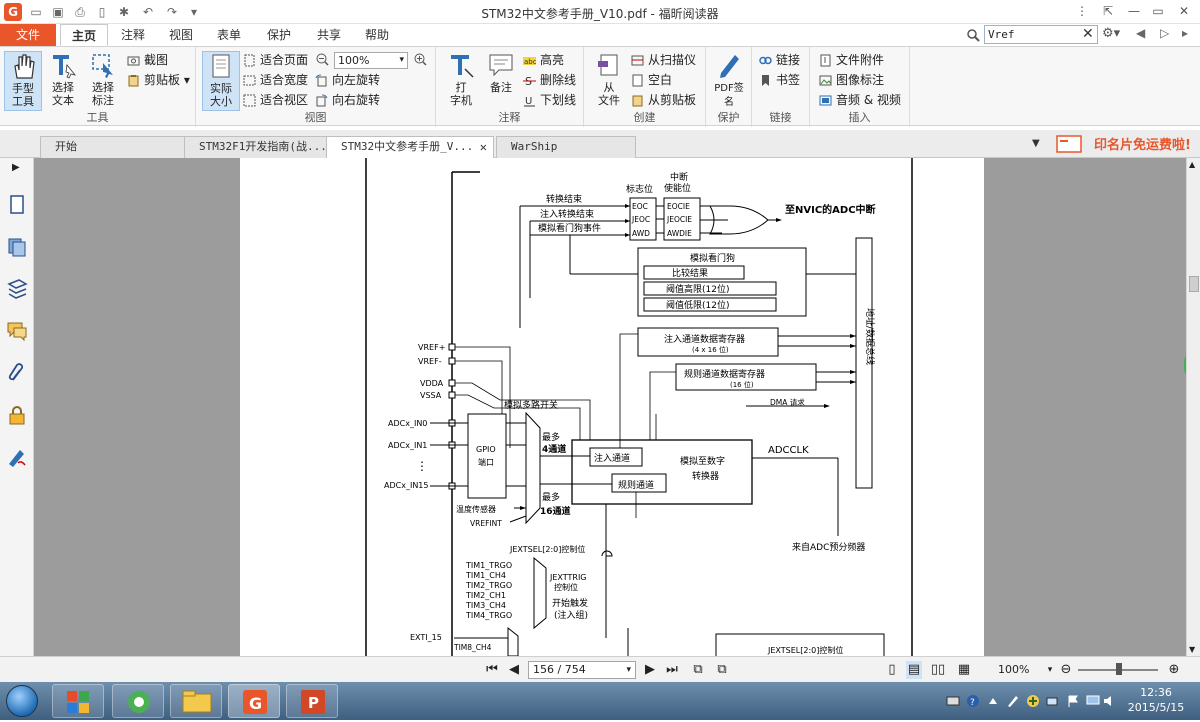  What do you see at coordinates (275, 100) in the screenshot?
I see `fit-view-button: 适合视区` at bounding box center [275, 100].